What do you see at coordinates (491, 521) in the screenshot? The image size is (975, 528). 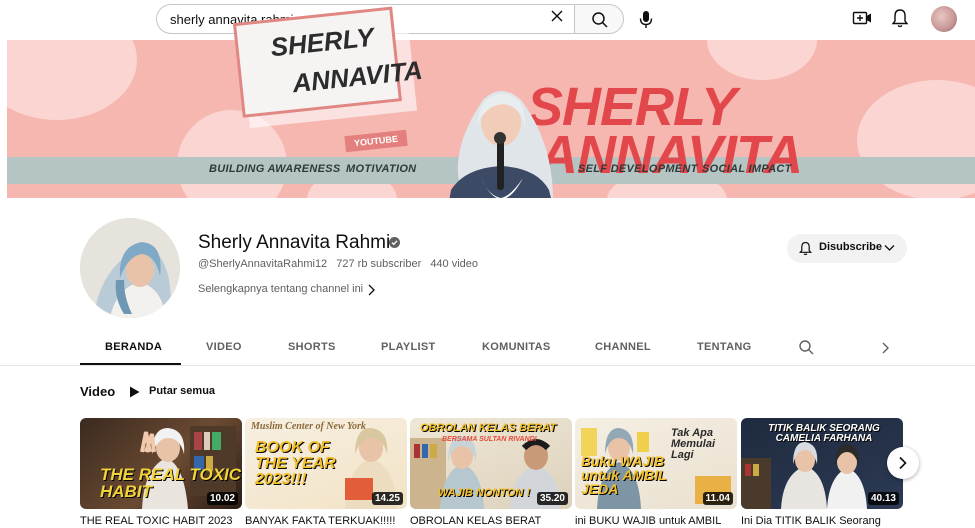 I see `video-title: OBROLAN KELAS BERAT` at bounding box center [491, 521].